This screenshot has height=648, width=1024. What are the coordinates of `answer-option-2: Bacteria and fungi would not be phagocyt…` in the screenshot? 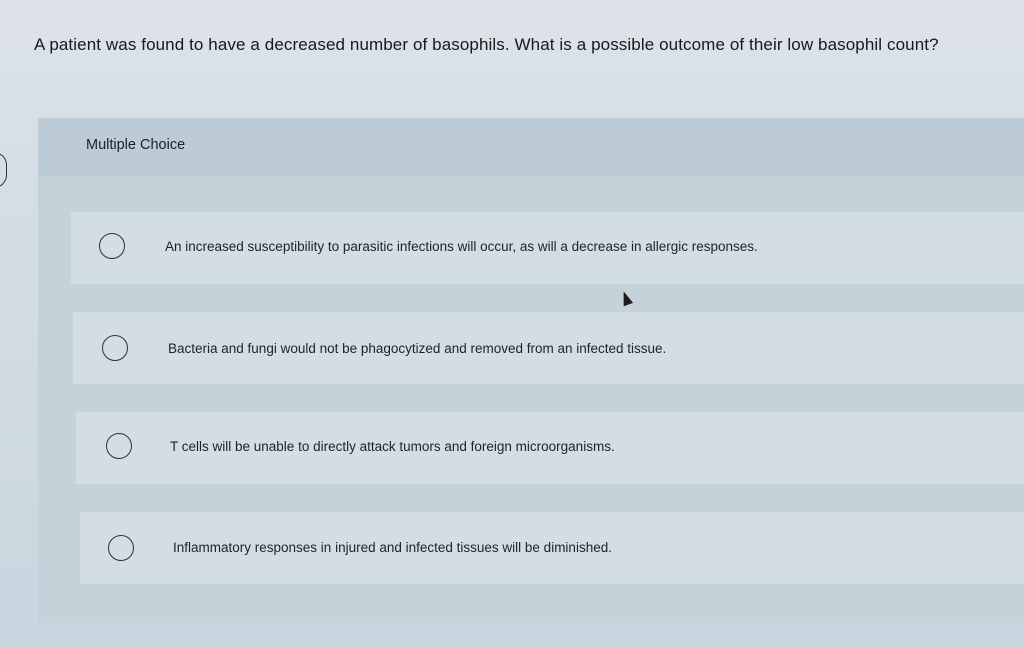 It's located at (548, 348).